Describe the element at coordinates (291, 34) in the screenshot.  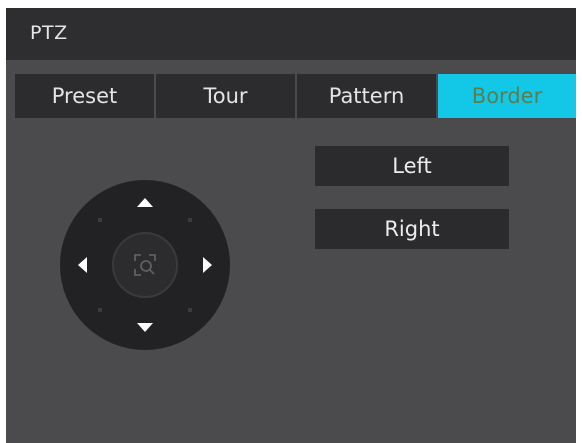
I see `title-bar: PTZ` at that location.